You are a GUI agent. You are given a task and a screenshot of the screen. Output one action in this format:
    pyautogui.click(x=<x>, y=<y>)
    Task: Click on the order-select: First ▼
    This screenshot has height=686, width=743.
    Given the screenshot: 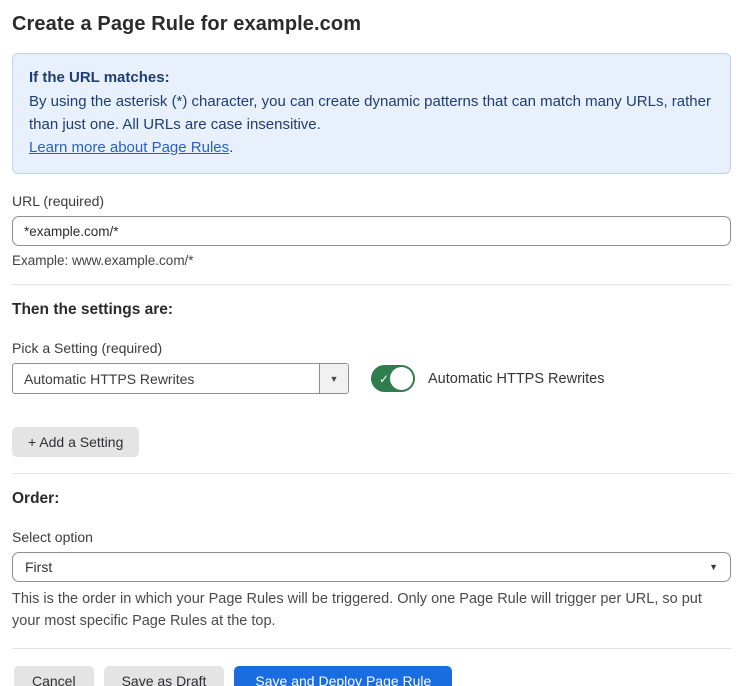 What is the action you would take?
    pyautogui.click(x=371, y=567)
    